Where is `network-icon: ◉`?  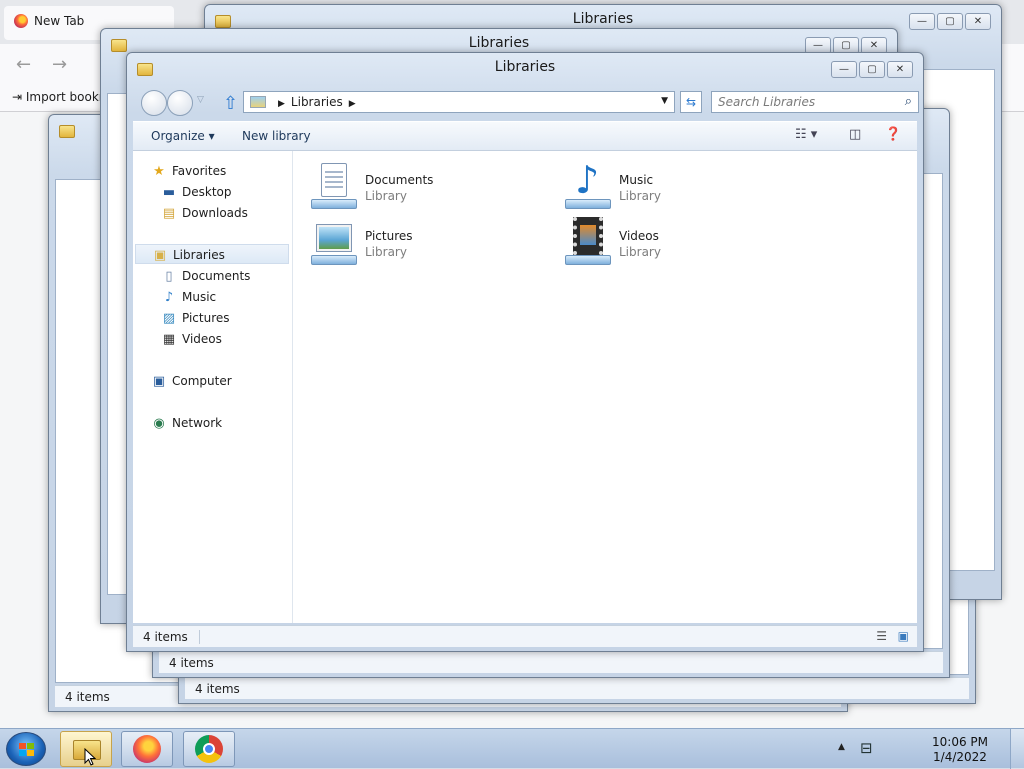
network-icon: ◉ is located at coordinates (159, 423).